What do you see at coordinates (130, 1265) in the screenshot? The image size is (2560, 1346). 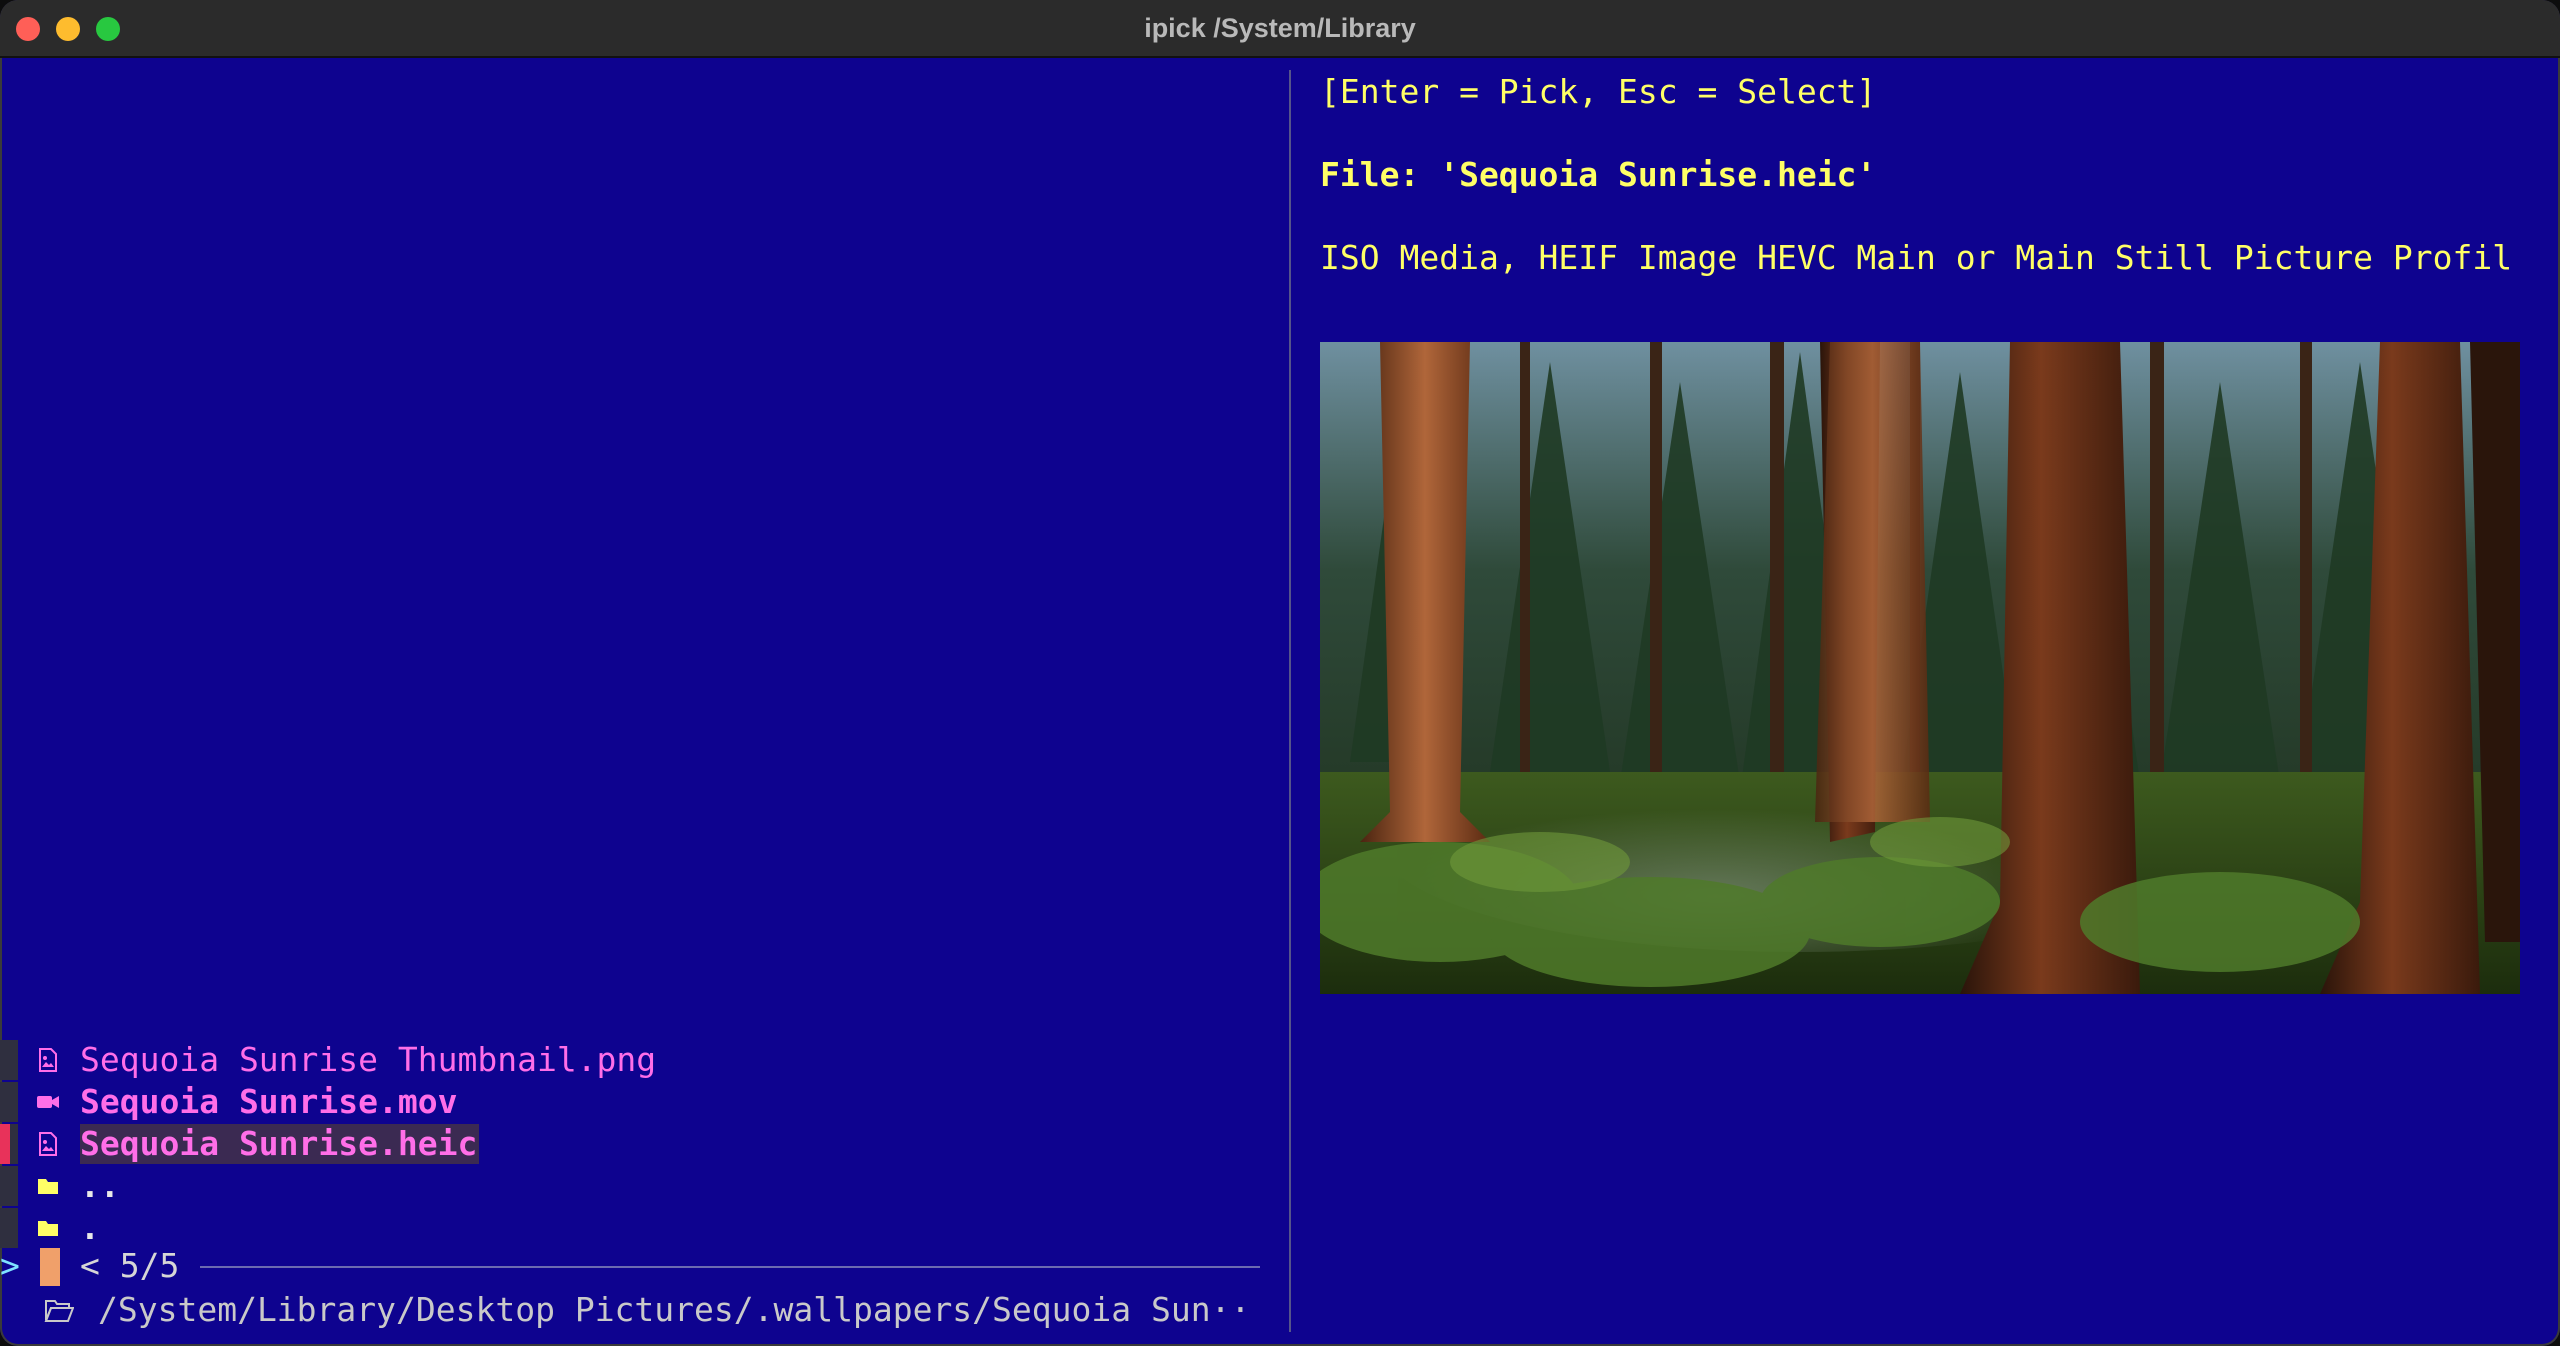 I see `match-counter: < 5/5` at bounding box center [130, 1265].